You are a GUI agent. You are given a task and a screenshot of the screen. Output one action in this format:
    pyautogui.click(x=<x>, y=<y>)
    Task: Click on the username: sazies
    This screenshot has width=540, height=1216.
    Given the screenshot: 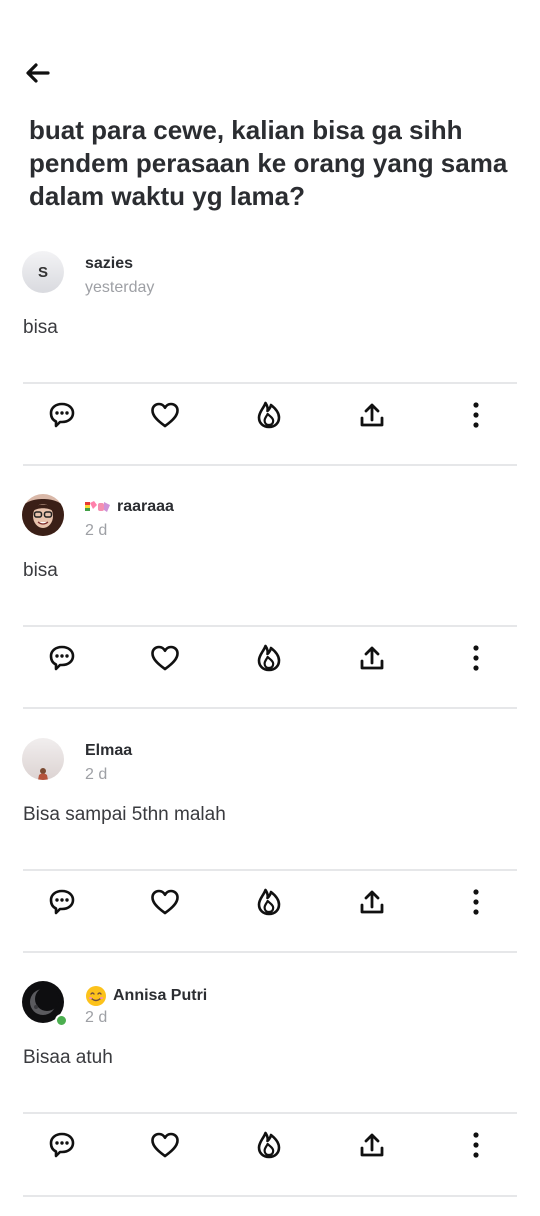 What is the action you would take?
    pyautogui.click(x=109, y=264)
    